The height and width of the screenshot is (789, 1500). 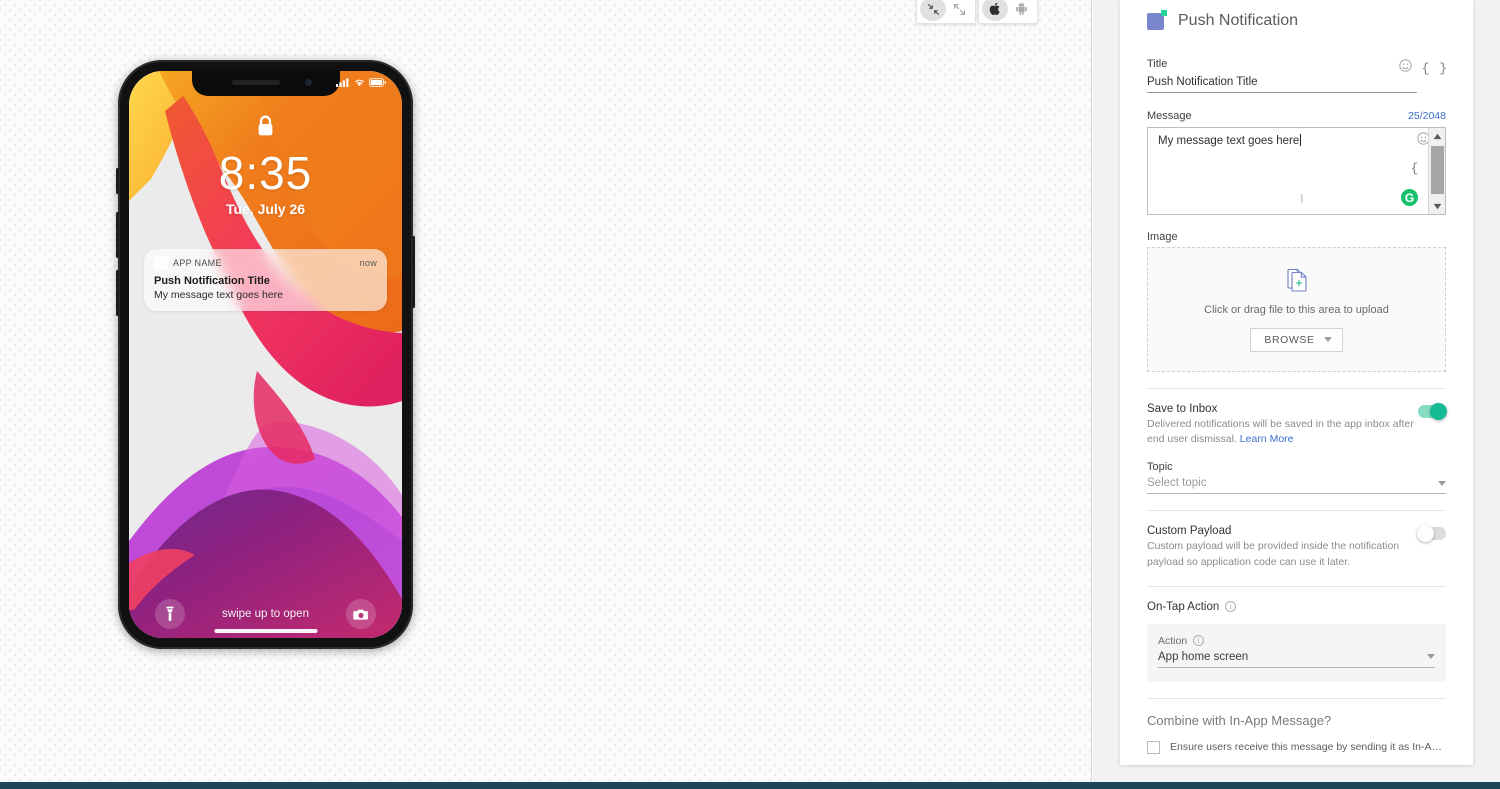 I want to click on save-to-inbox-title: Save to Inbox, so click(x=1182, y=409).